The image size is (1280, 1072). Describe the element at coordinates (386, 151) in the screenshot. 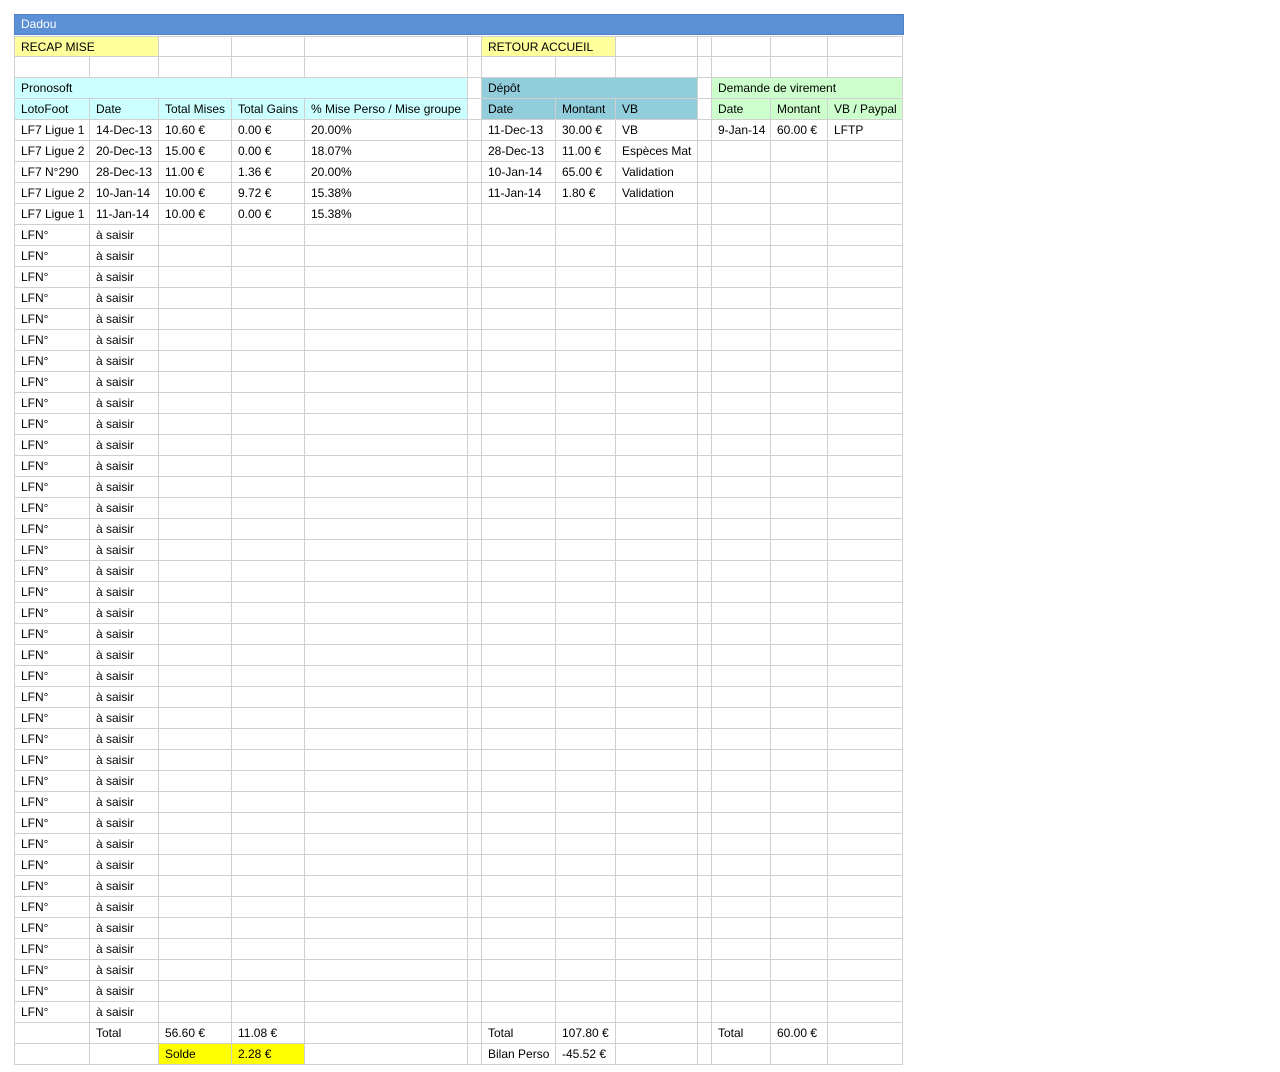

I see `pronosoft-cell: 18.07%` at that location.